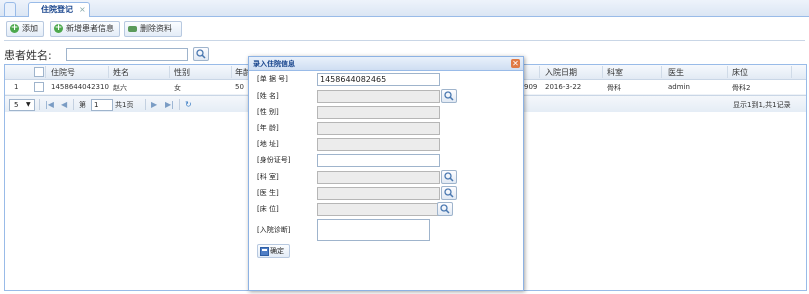 The height and width of the screenshot is (294, 809). What do you see at coordinates (188, 104) in the screenshot?
I see `refresh-icon: ↻` at bounding box center [188, 104].